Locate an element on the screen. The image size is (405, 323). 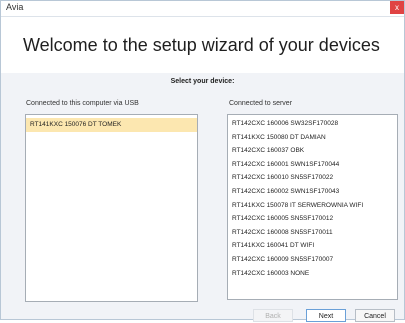
server-device-item: RT142CXC 160009 SN5SF170007 is located at coordinates (312, 260).